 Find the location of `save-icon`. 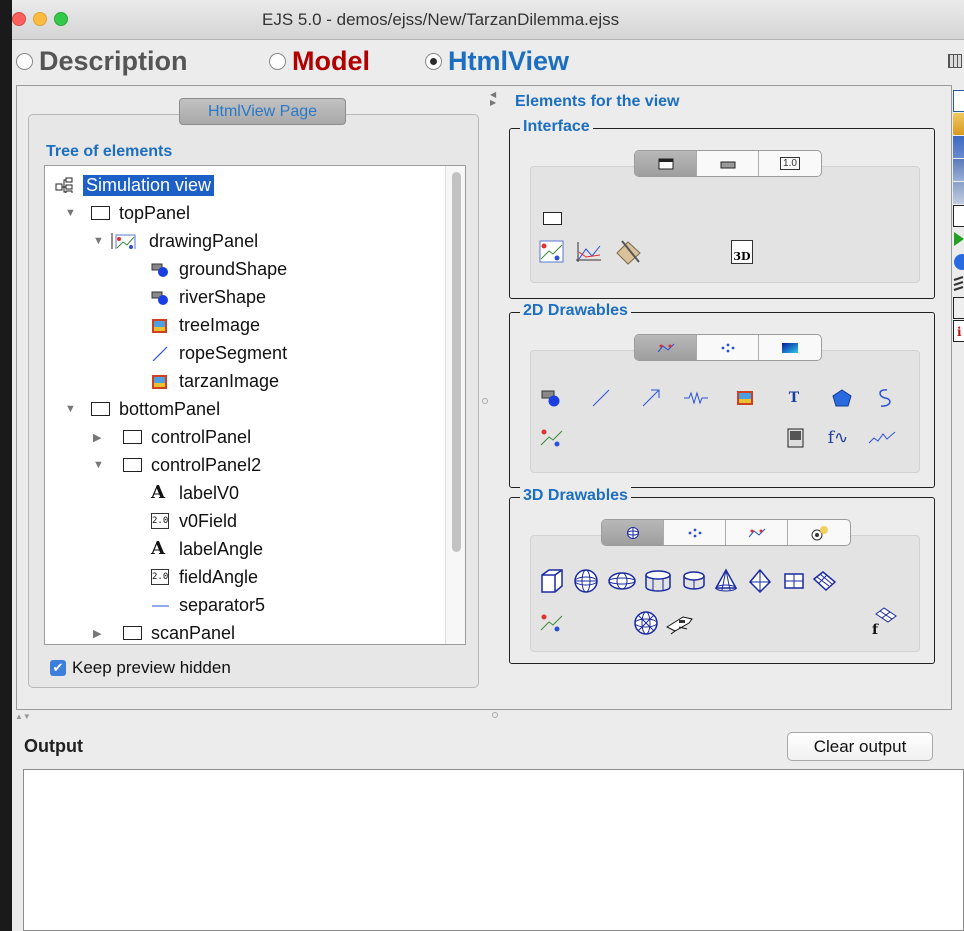

save-icon is located at coordinates (958, 170).